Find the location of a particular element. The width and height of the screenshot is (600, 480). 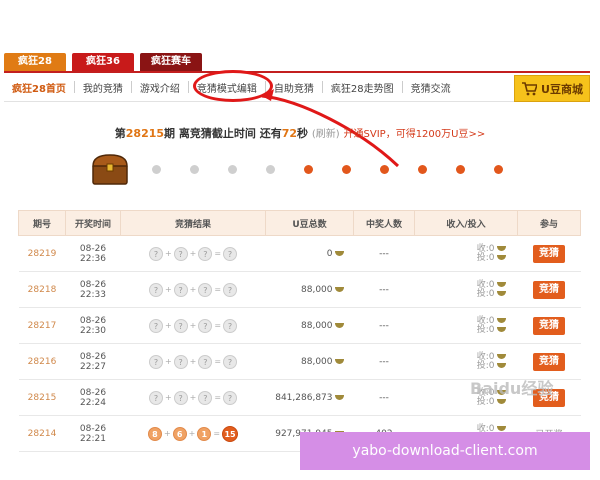

col-period: 期号 is located at coordinates (42, 223).